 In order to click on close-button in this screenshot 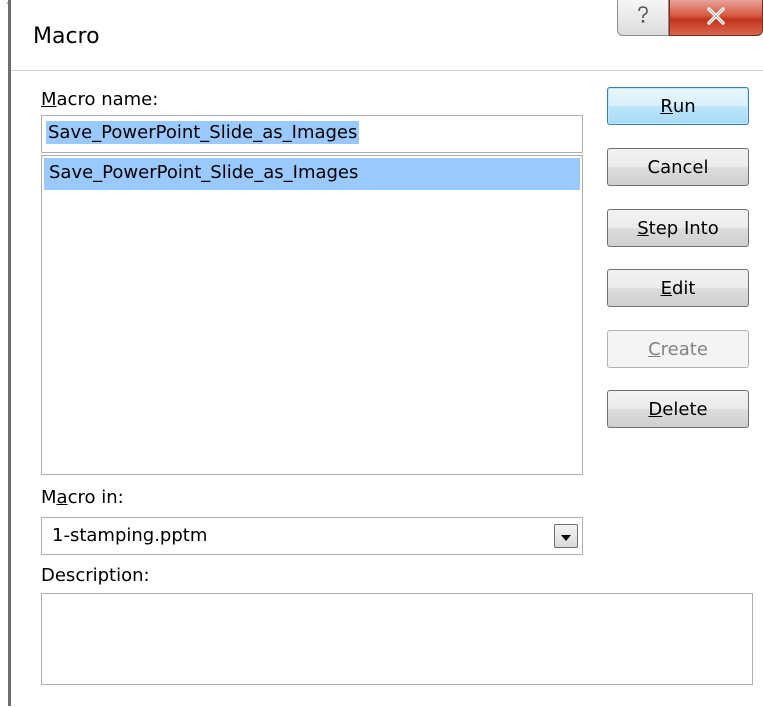, I will do `click(716, 18)`.